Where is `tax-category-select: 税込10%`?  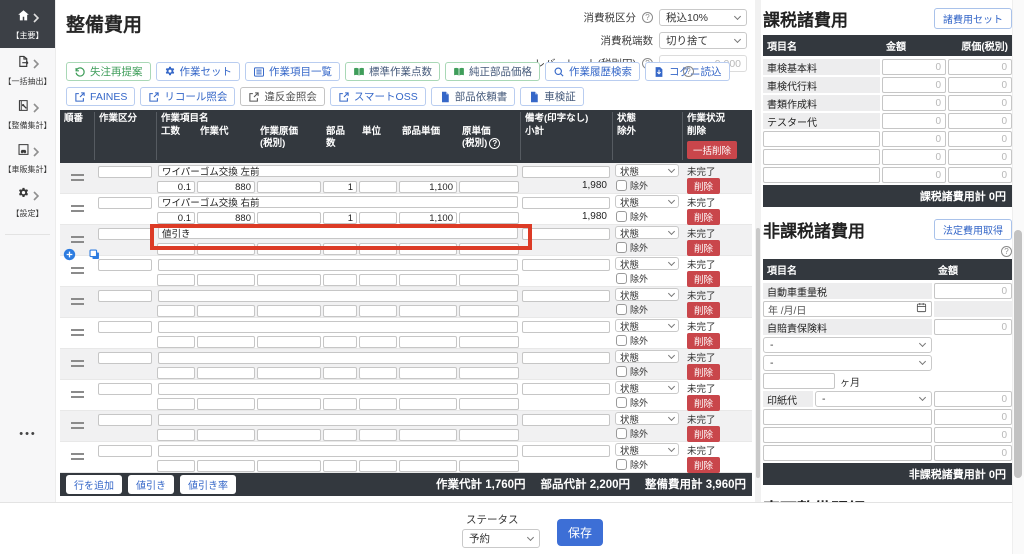 tax-category-select: 税込10% is located at coordinates (703, 17).